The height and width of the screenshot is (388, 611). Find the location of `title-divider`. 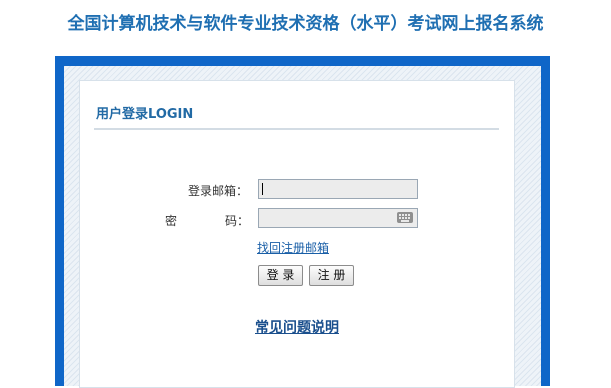

title-divider is located at coordinates (296, 129).